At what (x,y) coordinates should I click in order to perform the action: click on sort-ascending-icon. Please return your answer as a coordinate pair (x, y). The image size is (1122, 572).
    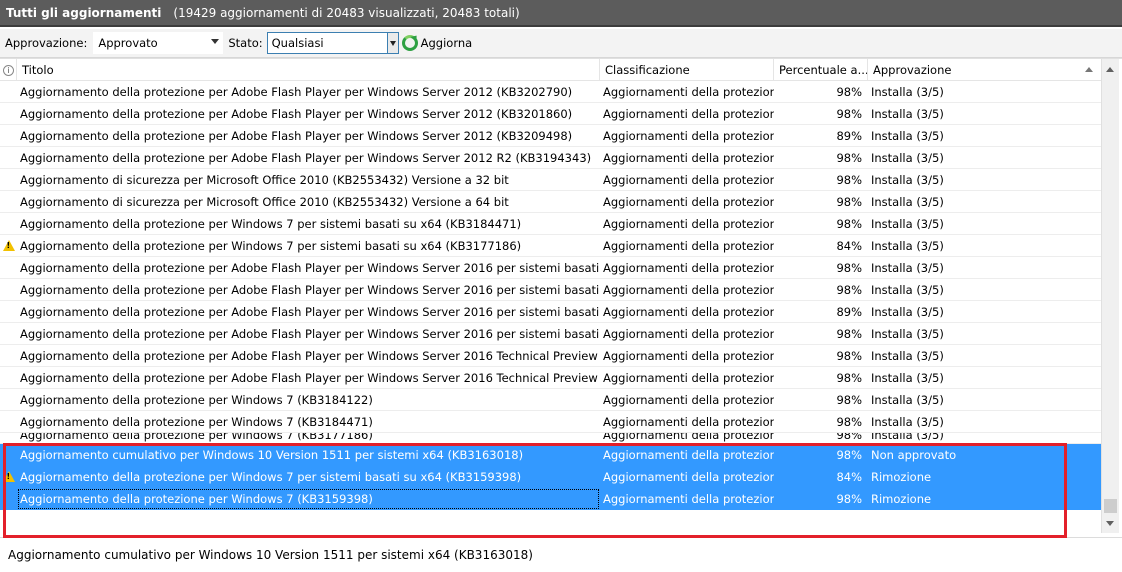
    Looking at the image, I should click on (1089, 69).